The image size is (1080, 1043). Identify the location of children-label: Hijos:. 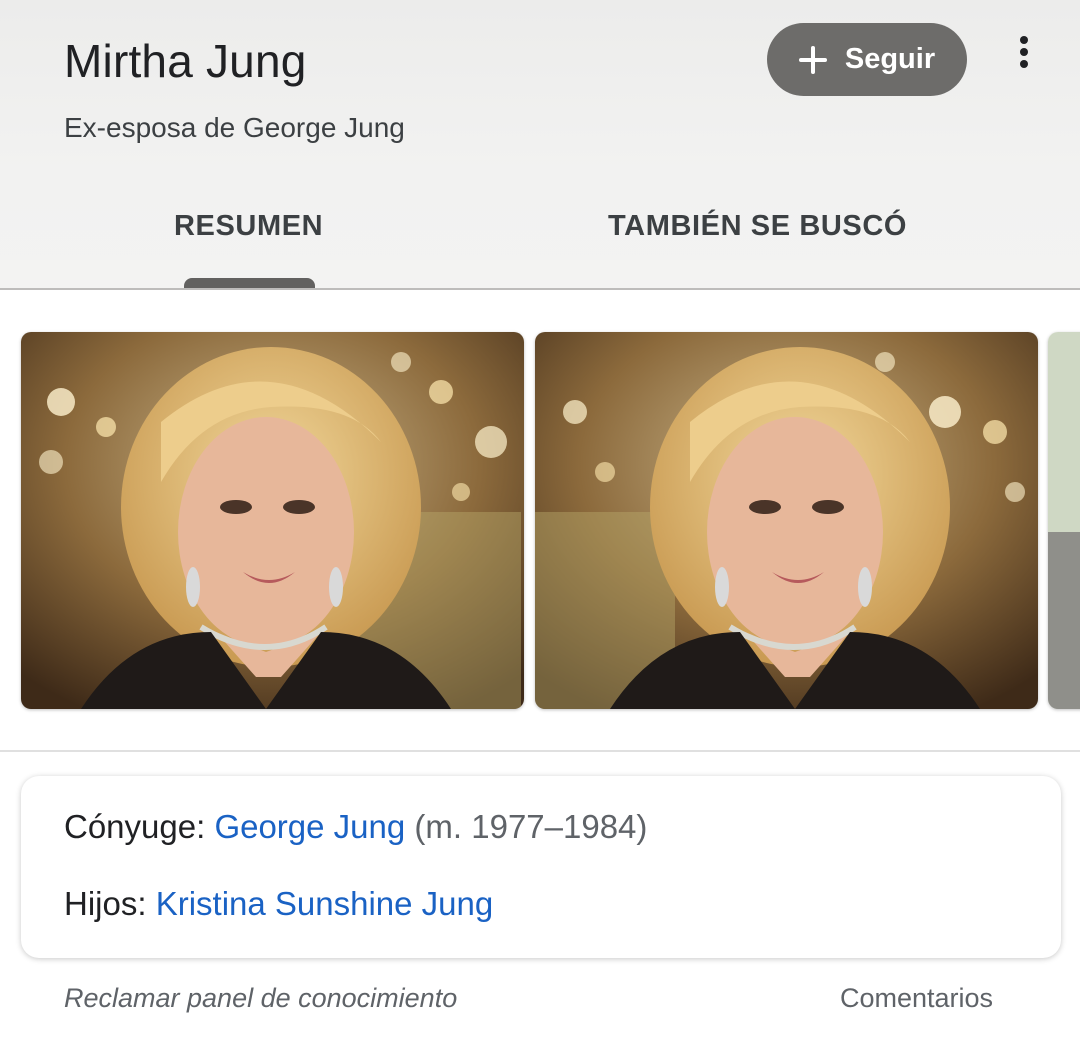
(105, 903).